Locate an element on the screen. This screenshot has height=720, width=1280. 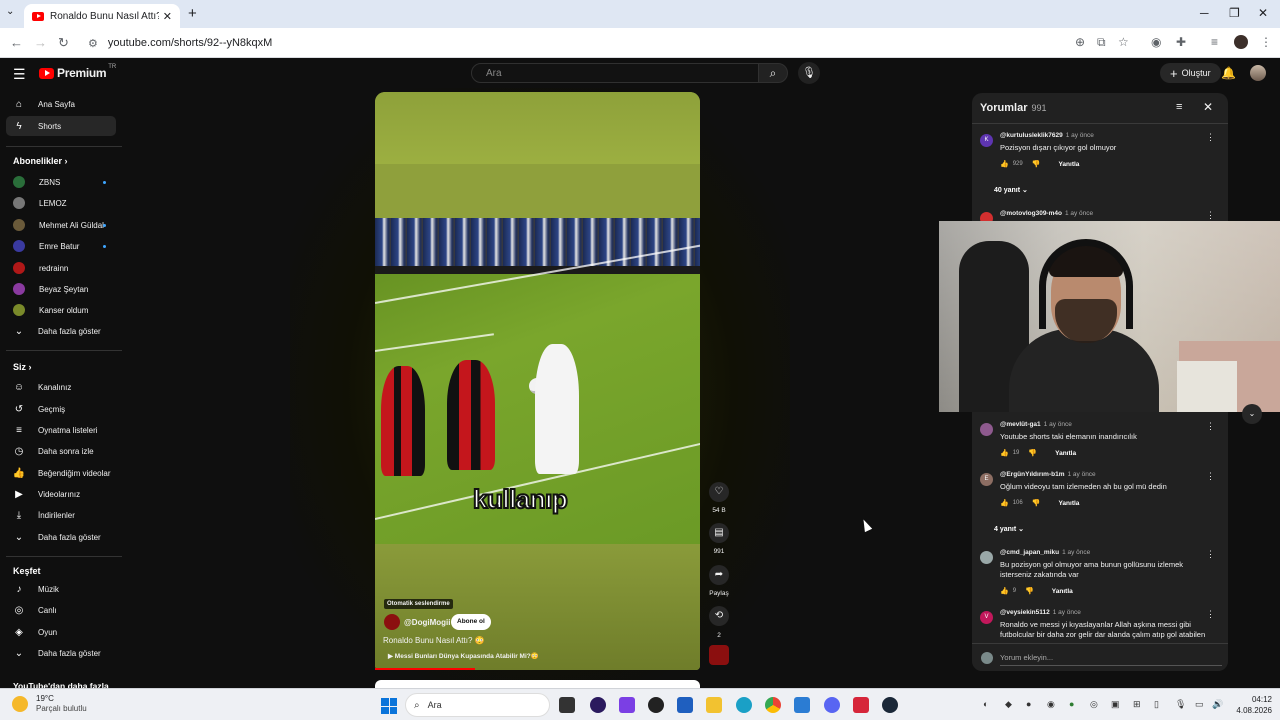
sidebar-item-your-videos: ▶ Videolarınız is located at coordinates (61, 494).